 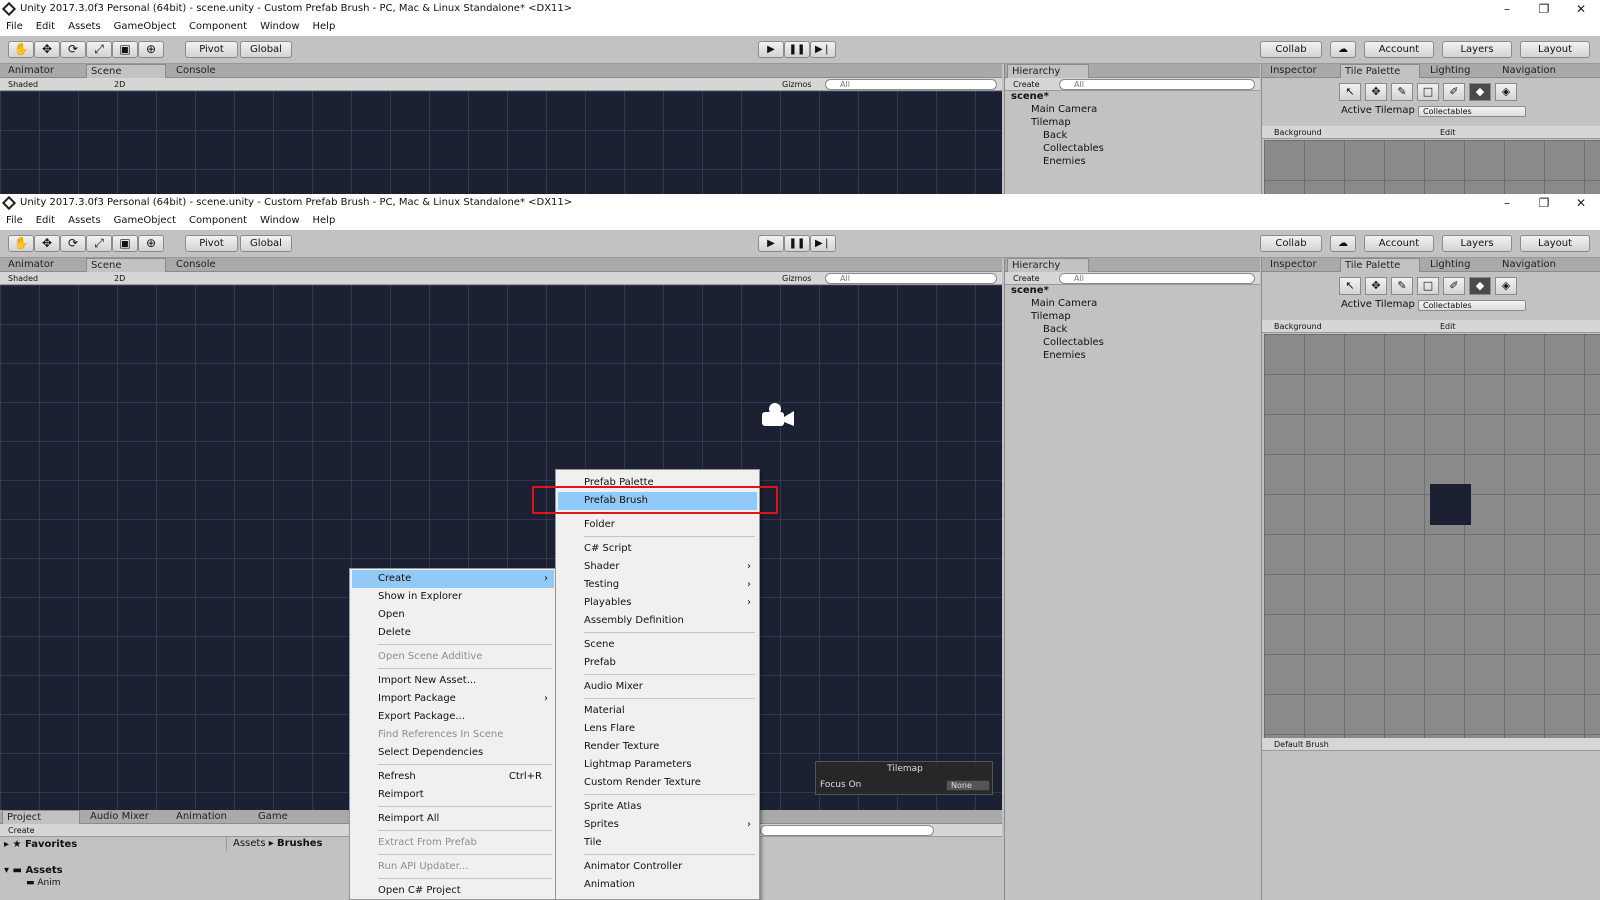 I want to click on eraser-tool-icon: ◆, so click(x=1480, y=286).